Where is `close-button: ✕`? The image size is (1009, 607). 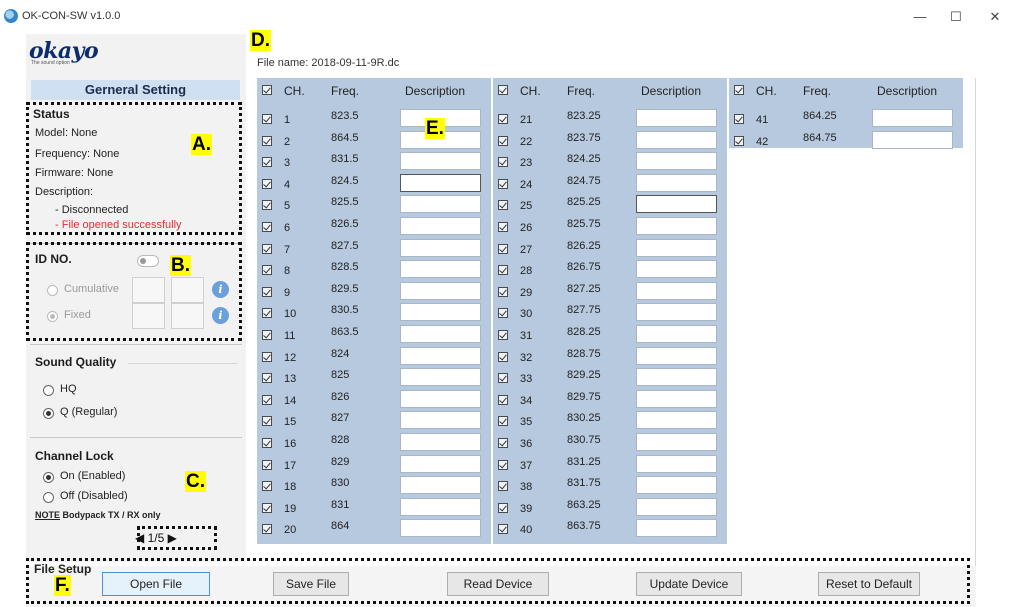
close-button: ✕ is located at coordinates (995, 17).